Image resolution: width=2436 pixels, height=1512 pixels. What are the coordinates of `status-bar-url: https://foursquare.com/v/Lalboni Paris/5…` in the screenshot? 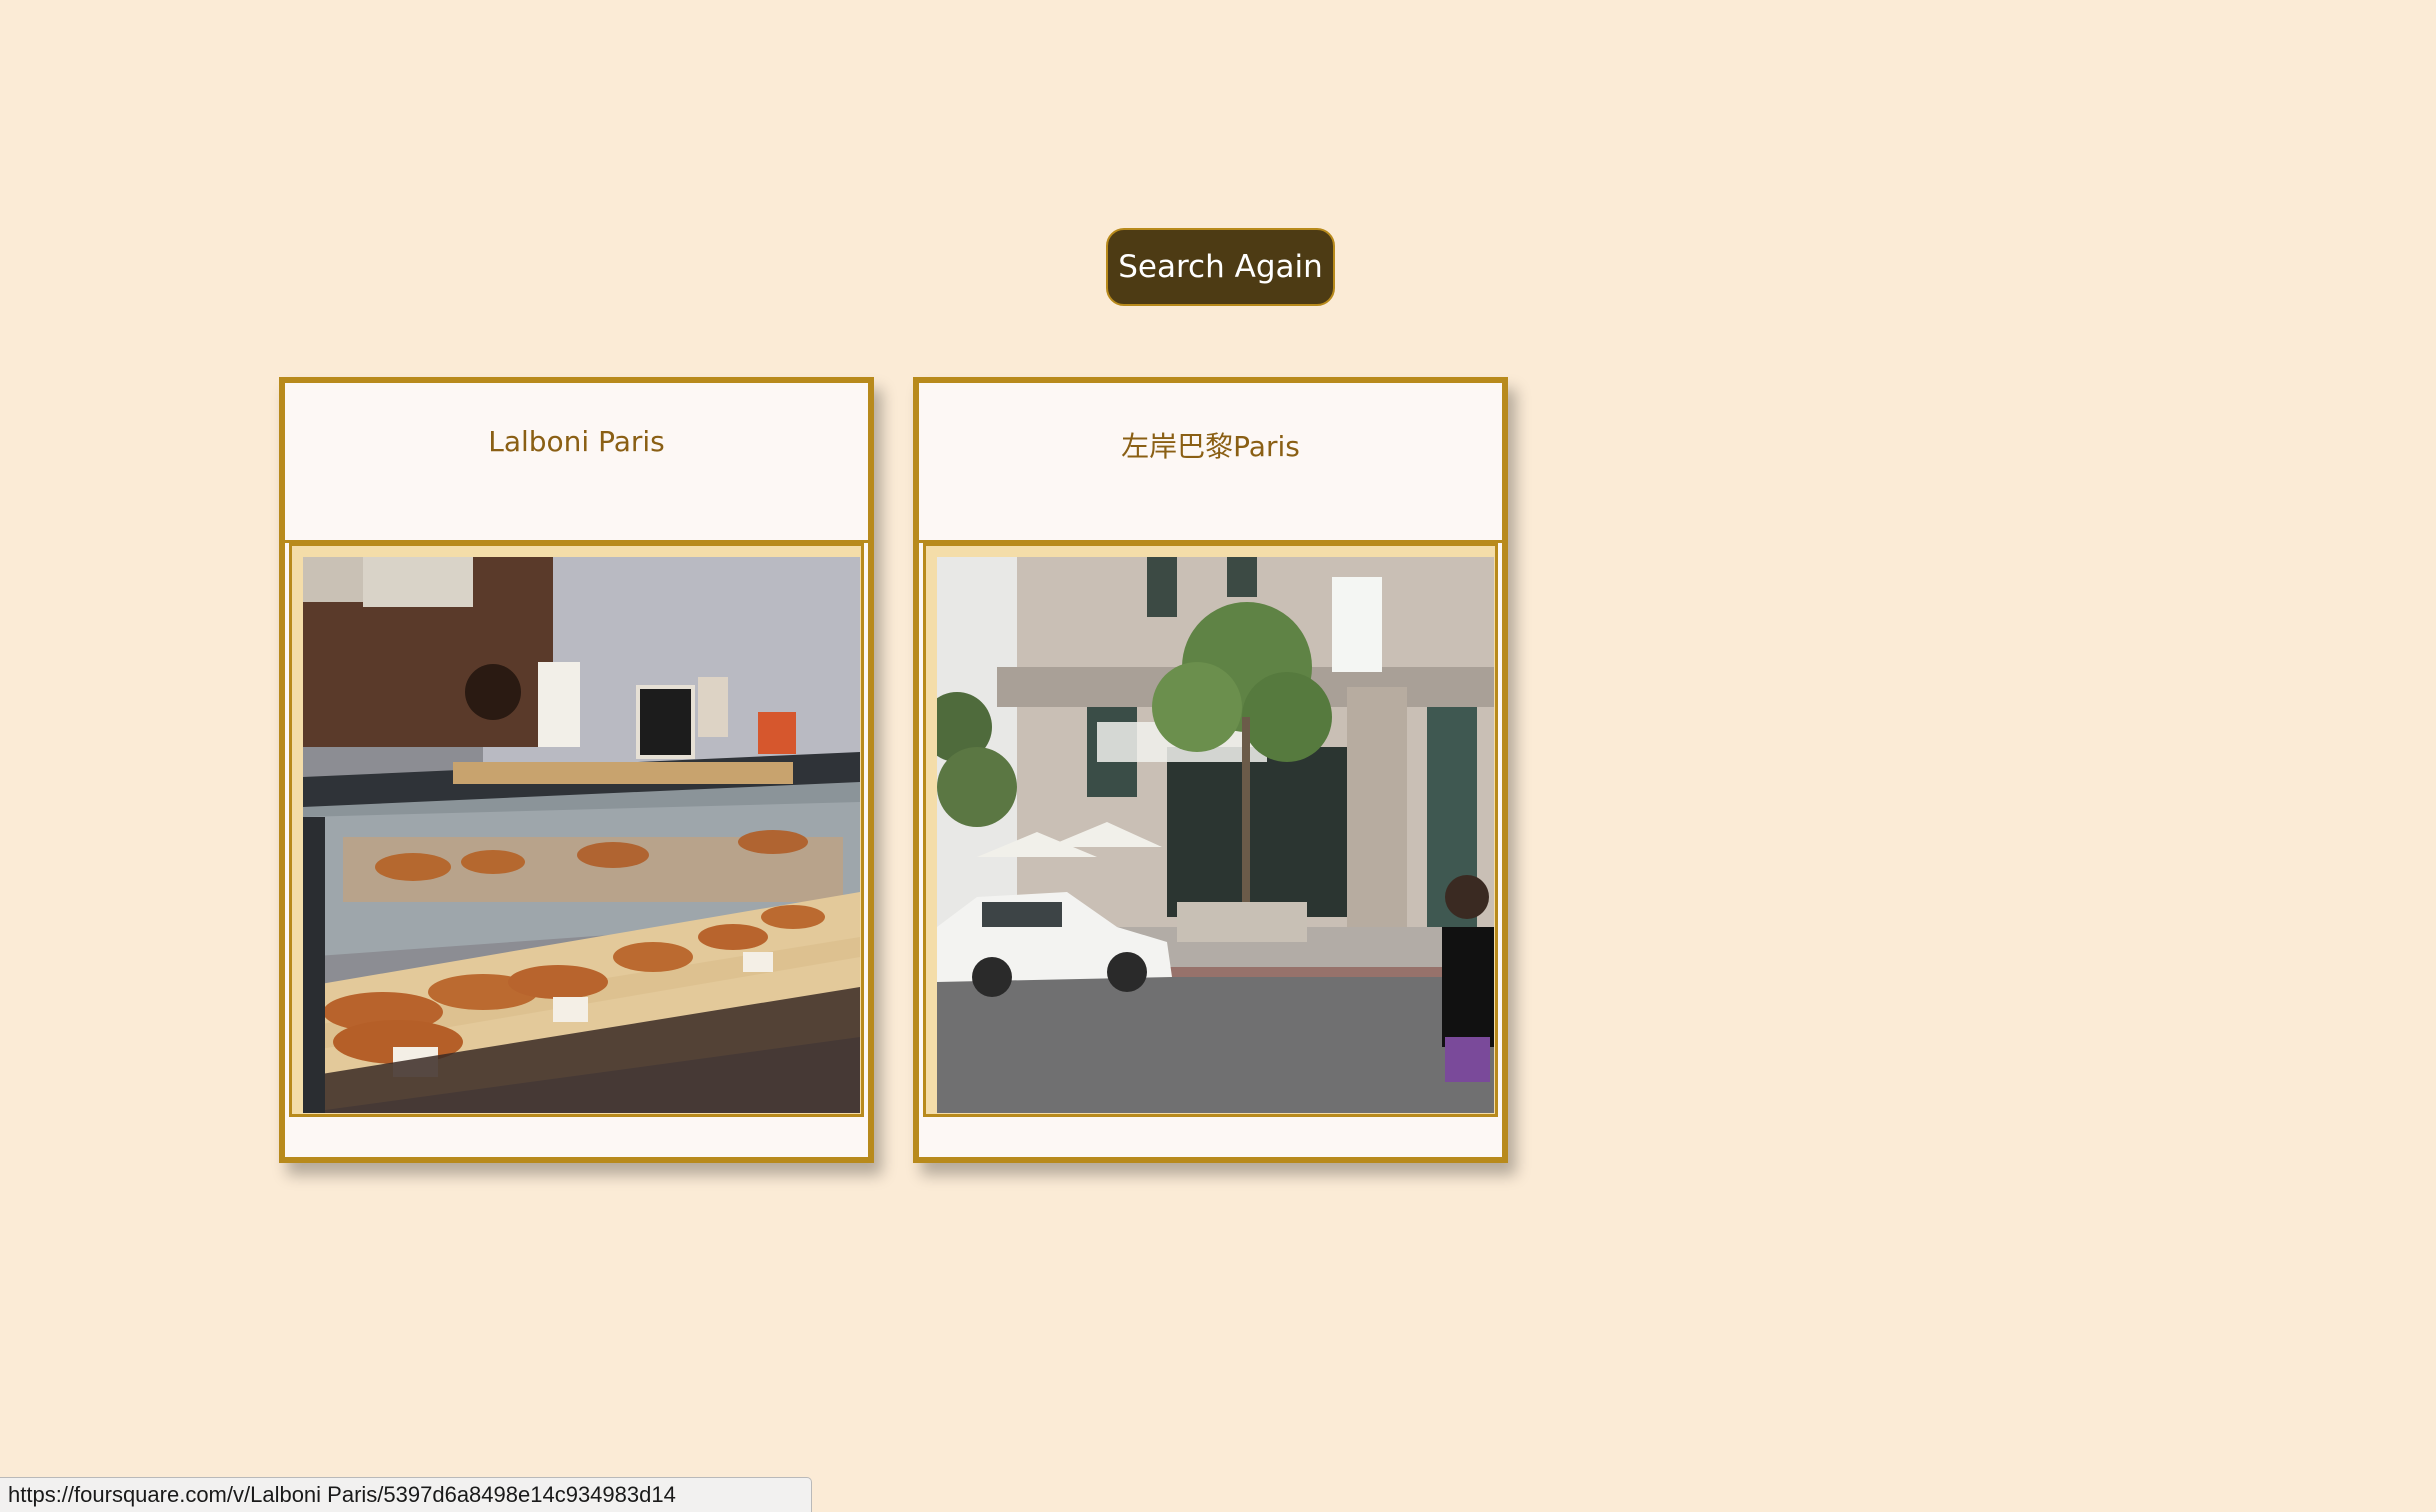 It's located at (406, 1494).